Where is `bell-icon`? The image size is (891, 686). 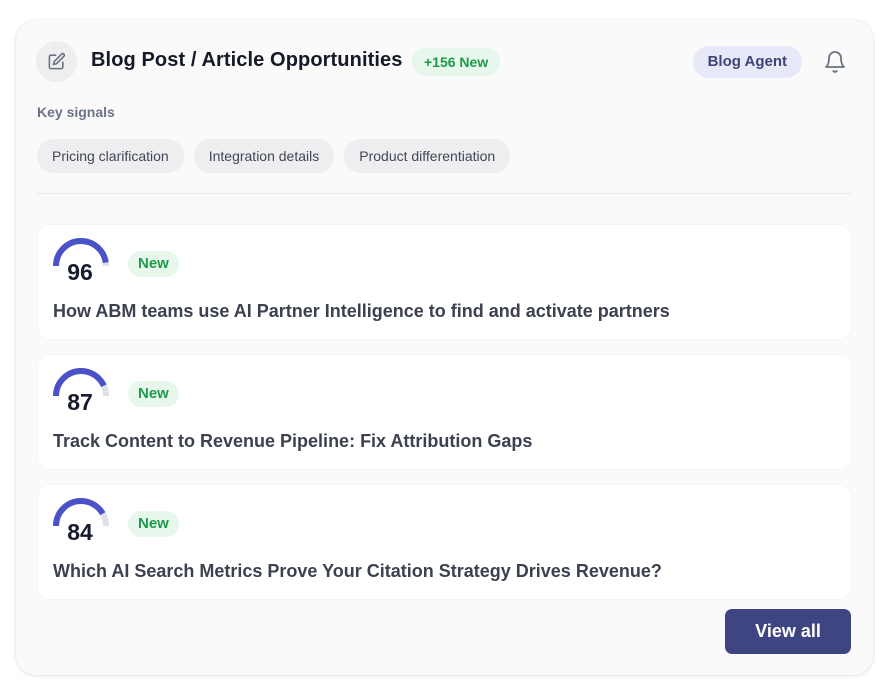 bell-icon is located at coordinates (835, 62).